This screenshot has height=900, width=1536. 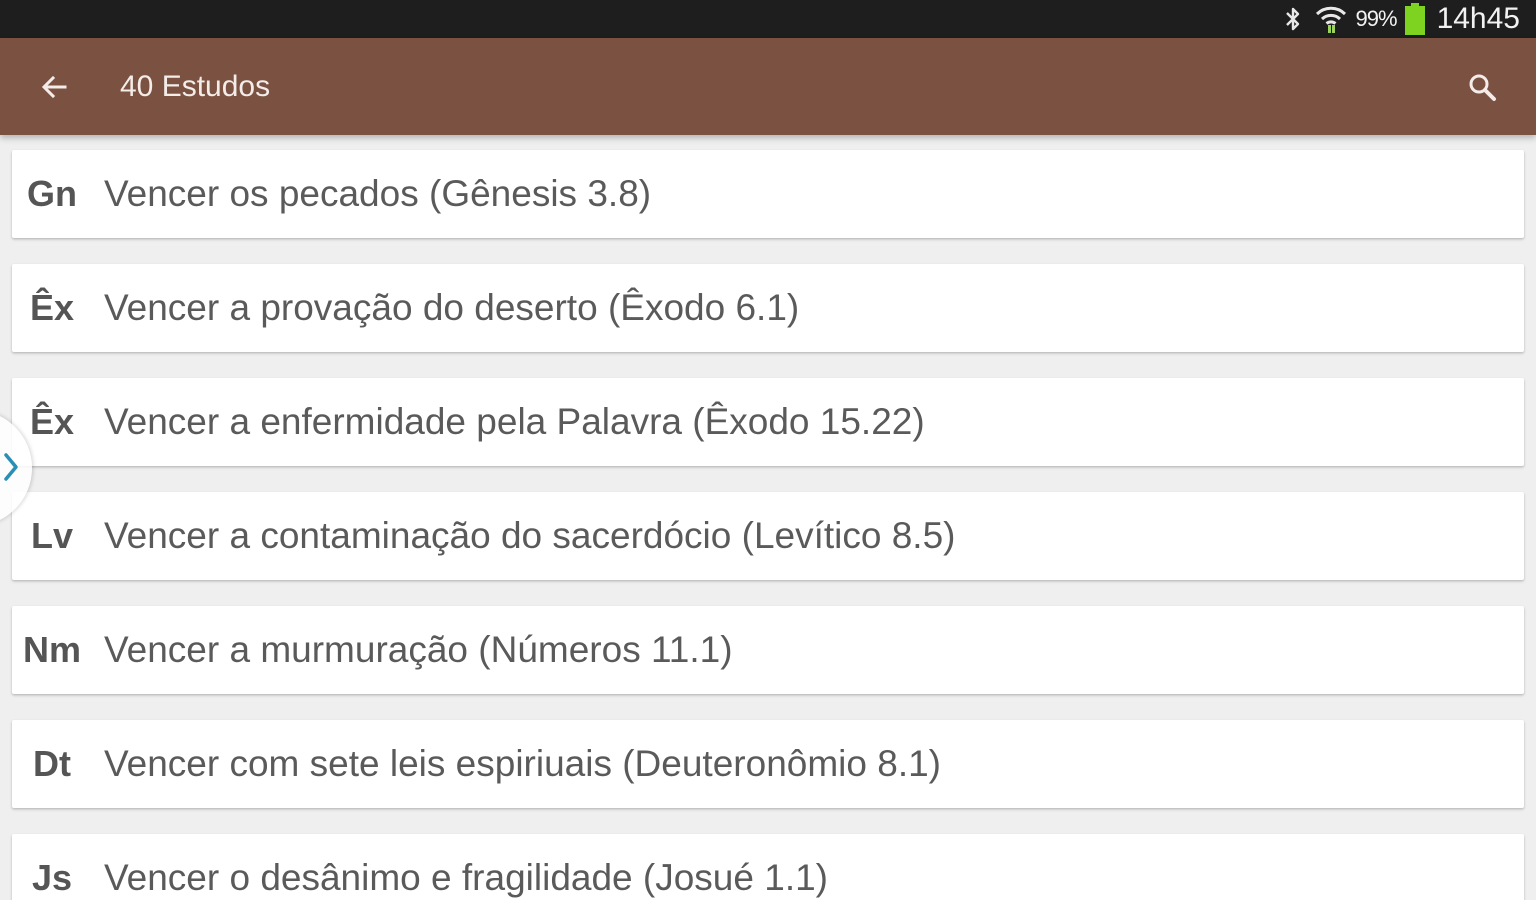 I want to click on status-icons: 99% 14h45, so click(x=1400, y=19).